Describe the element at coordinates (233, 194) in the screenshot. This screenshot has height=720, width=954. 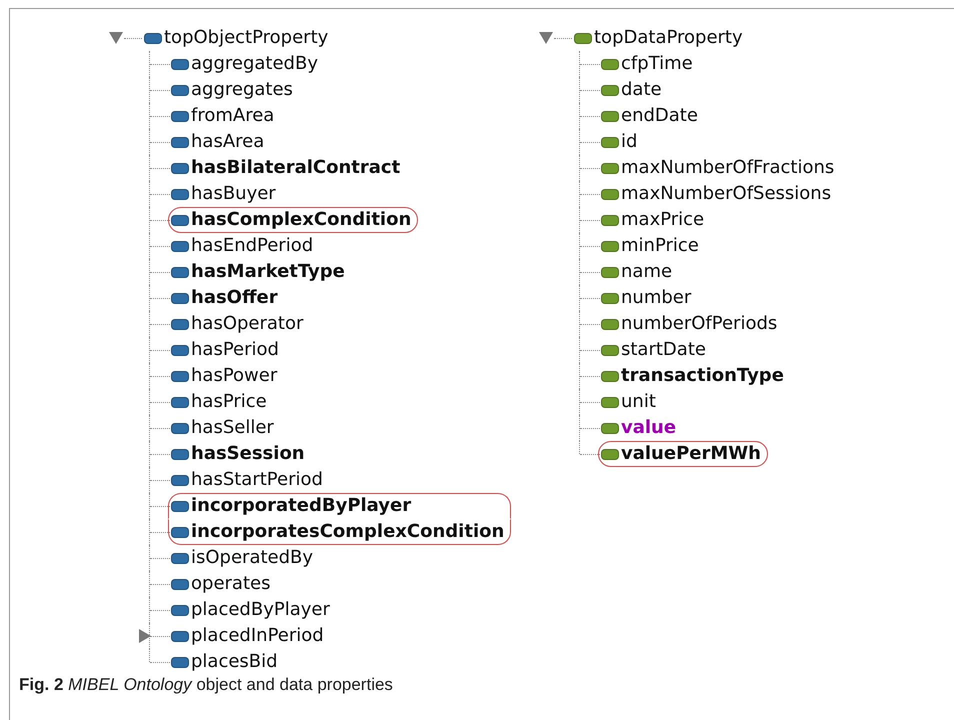
I see `tree-item: hasBuyer` at that location.